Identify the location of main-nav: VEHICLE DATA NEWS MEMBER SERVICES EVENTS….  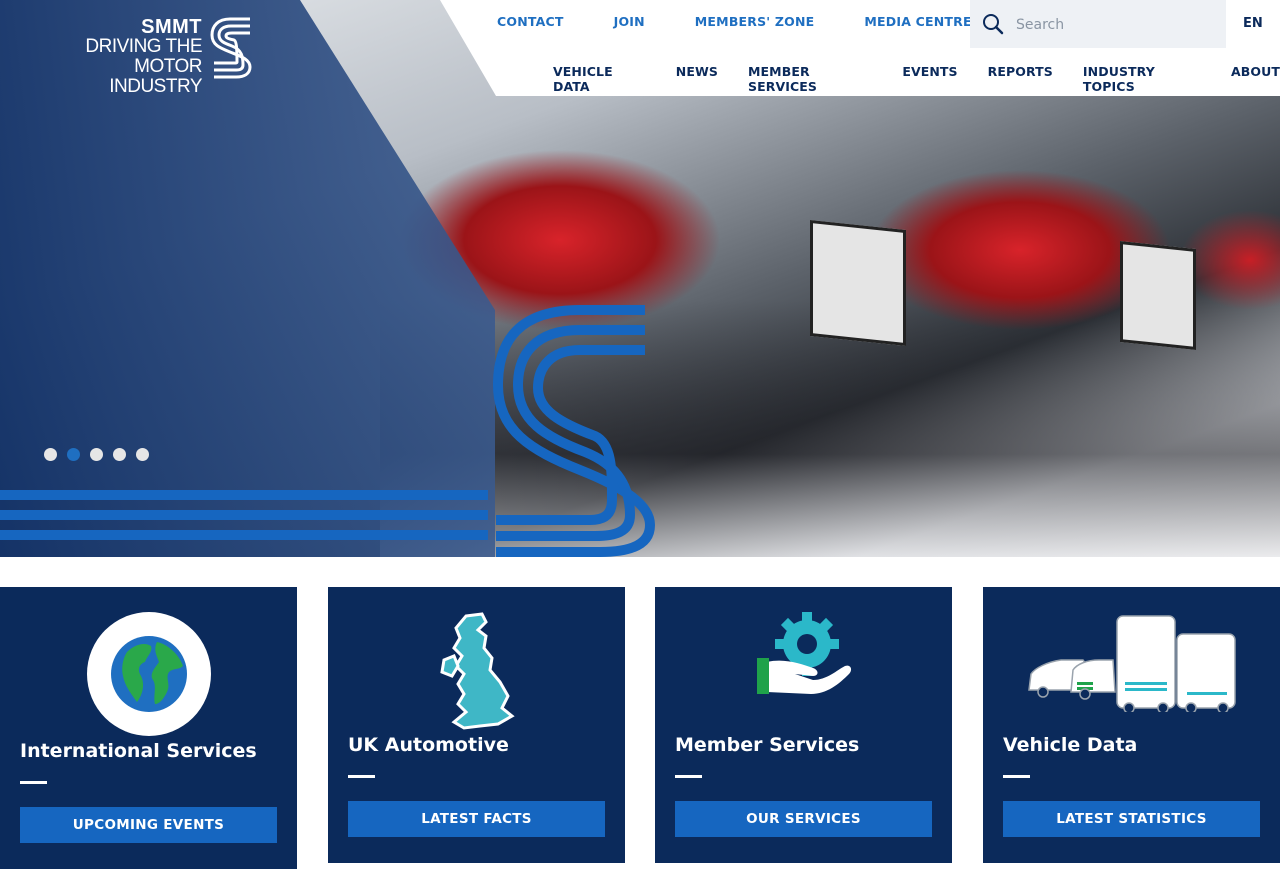
(916, 79).